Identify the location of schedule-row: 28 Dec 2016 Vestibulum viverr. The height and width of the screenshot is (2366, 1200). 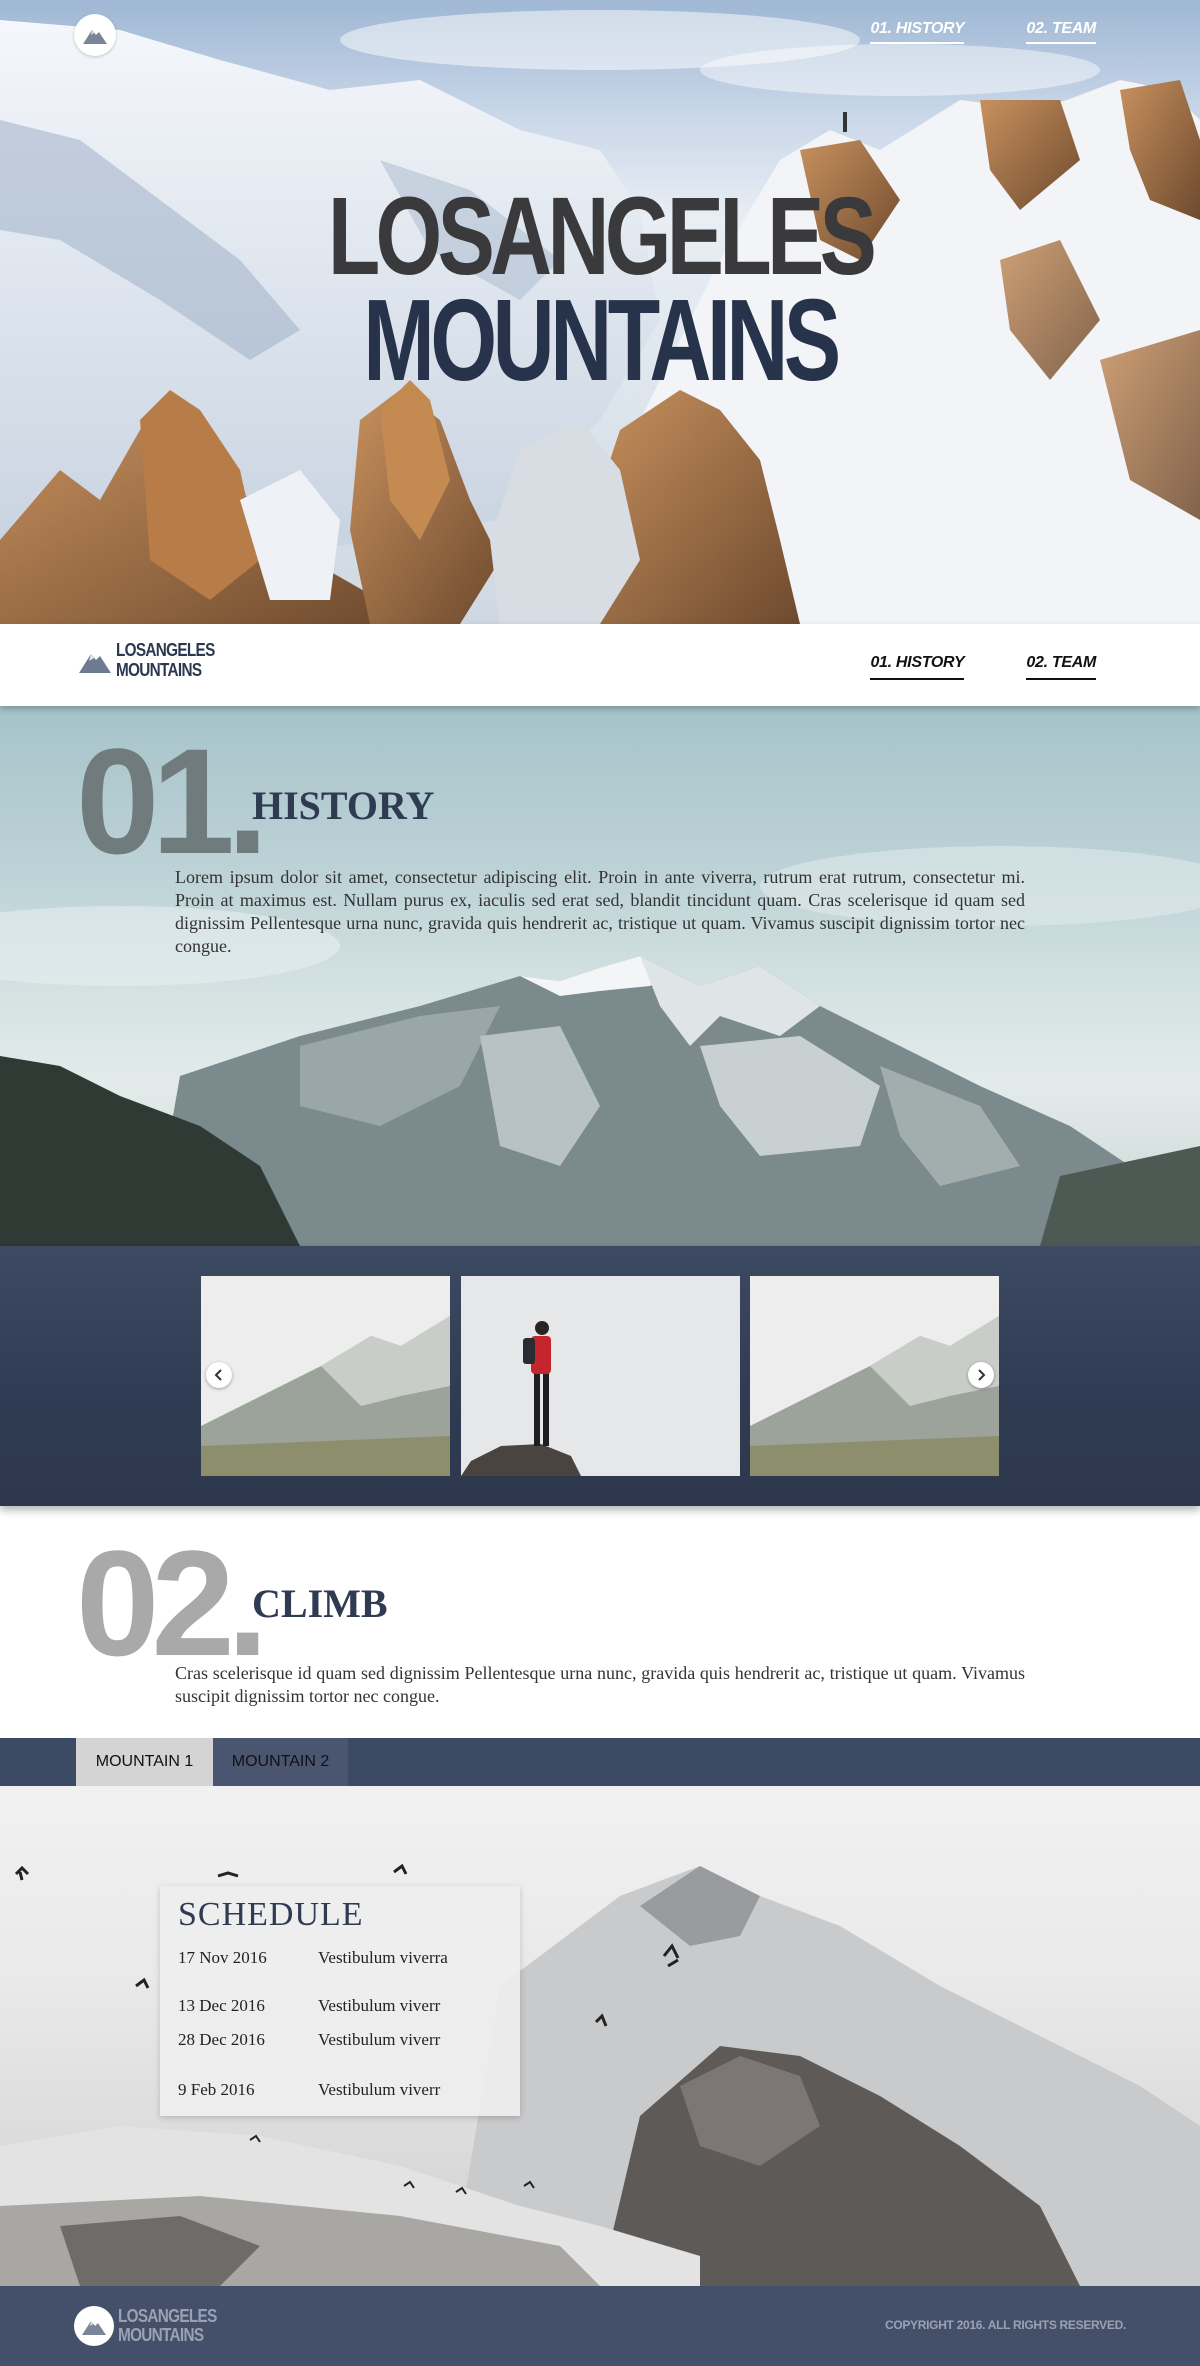
(309, 2040).